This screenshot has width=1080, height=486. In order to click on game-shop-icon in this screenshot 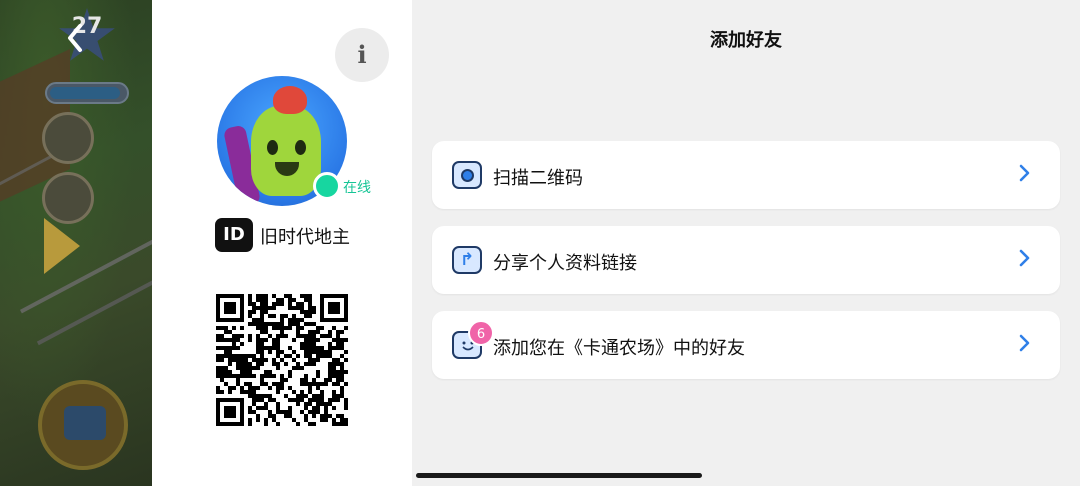, I will do `click(83, 425)`.